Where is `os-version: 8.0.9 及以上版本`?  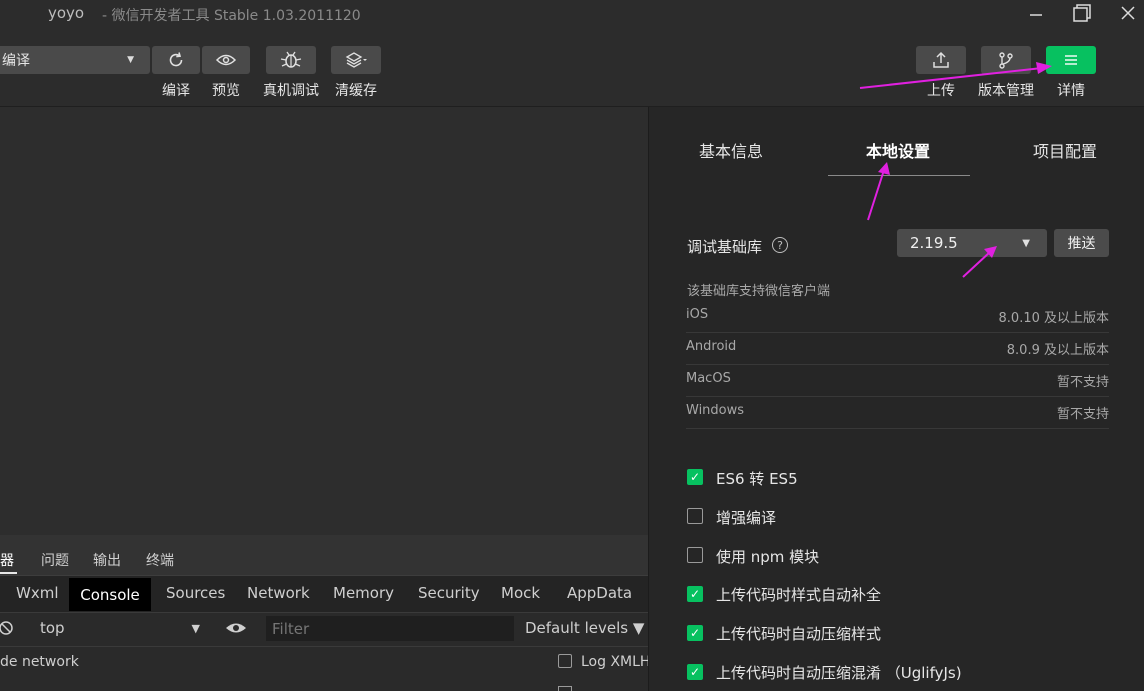 os-version: 8.0.9 及以上版本 is located at coordinates (1057, 350).